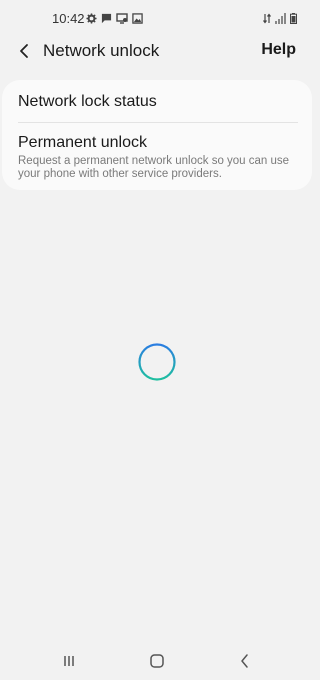 The width and height of the screenshot is (320, 680). What do you see at coordinates (91, 20) in the screenshot?
I see `settings-gear-icon` at bounding box center [91, 20].